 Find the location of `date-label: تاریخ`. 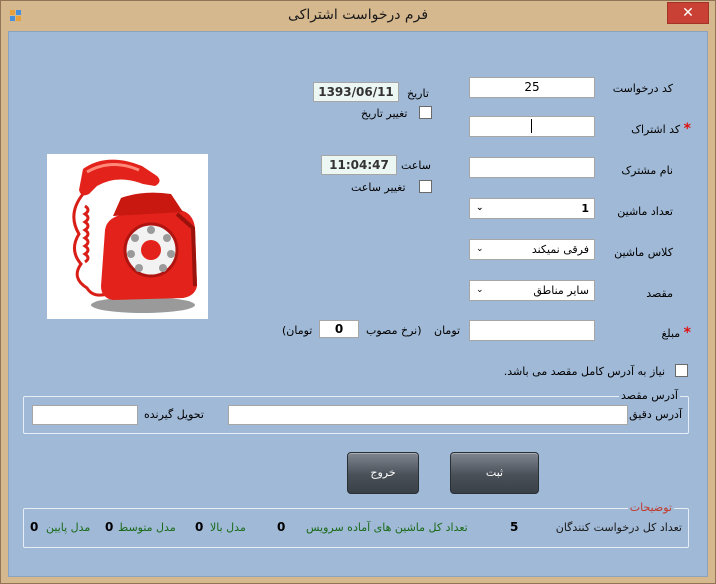

date-label: تاریخ is located at coordinates (418, 93).